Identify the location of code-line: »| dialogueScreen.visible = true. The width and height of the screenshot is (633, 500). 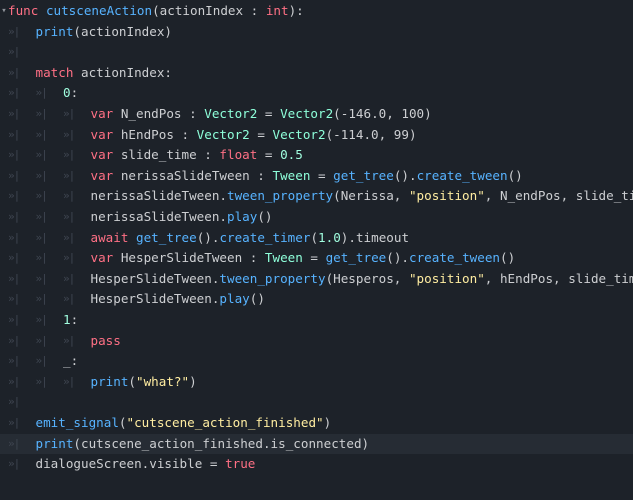
(316, 464).